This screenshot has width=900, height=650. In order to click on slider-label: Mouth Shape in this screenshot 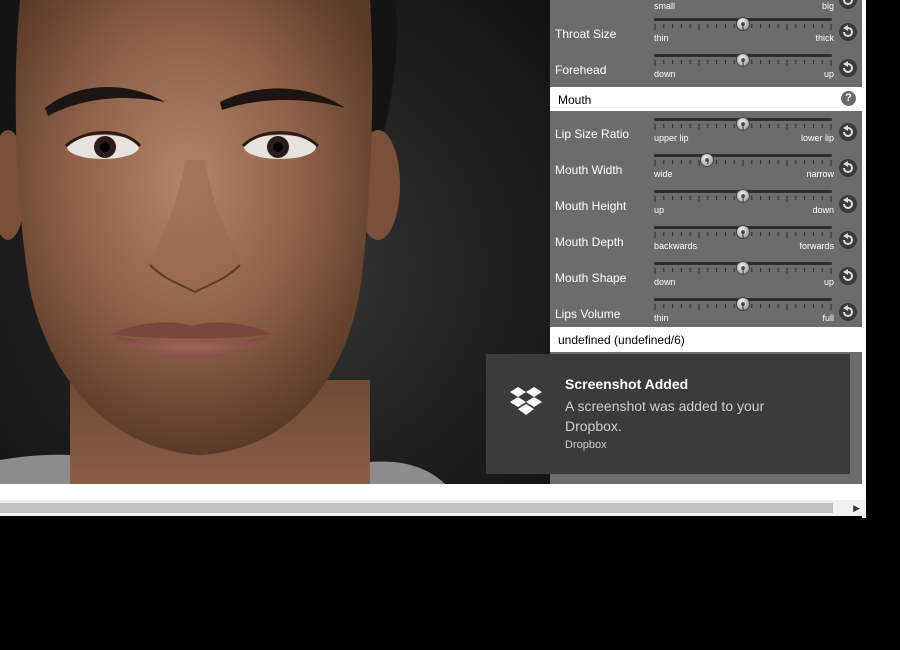, I will do `click(591, 278)`.